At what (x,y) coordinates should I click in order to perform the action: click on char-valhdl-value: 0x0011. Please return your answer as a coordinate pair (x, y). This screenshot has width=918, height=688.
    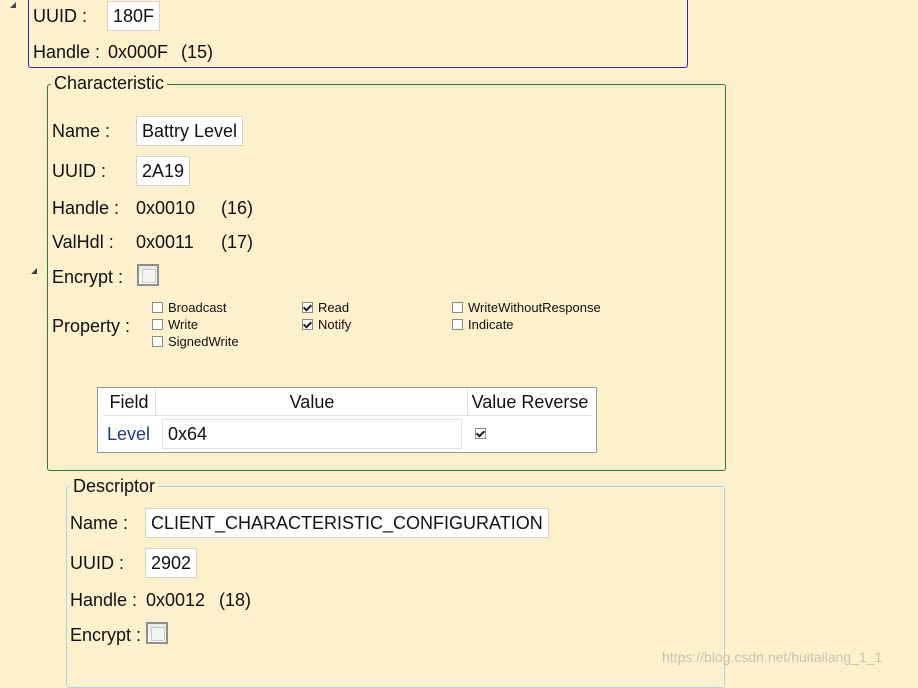
    Looking at the image, I should click on (165, 242).